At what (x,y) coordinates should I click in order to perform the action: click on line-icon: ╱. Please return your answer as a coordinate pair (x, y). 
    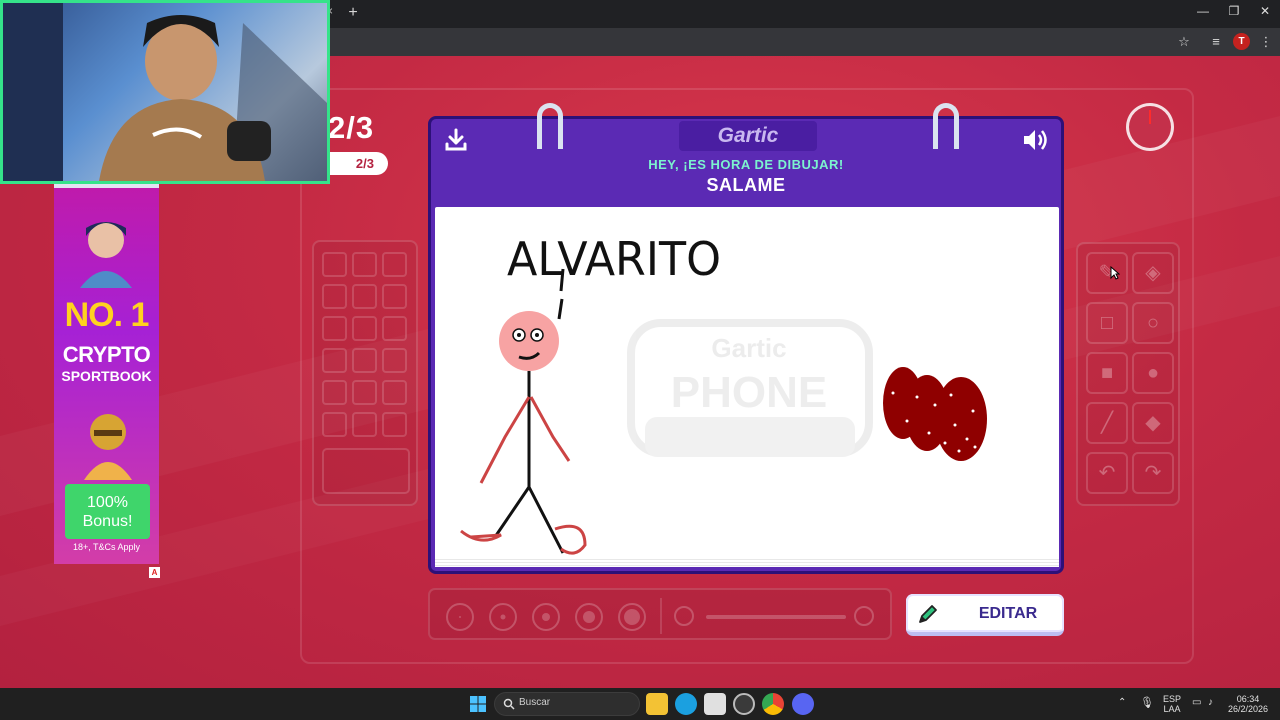
    Looking at the image, I should click on (1107, 423).